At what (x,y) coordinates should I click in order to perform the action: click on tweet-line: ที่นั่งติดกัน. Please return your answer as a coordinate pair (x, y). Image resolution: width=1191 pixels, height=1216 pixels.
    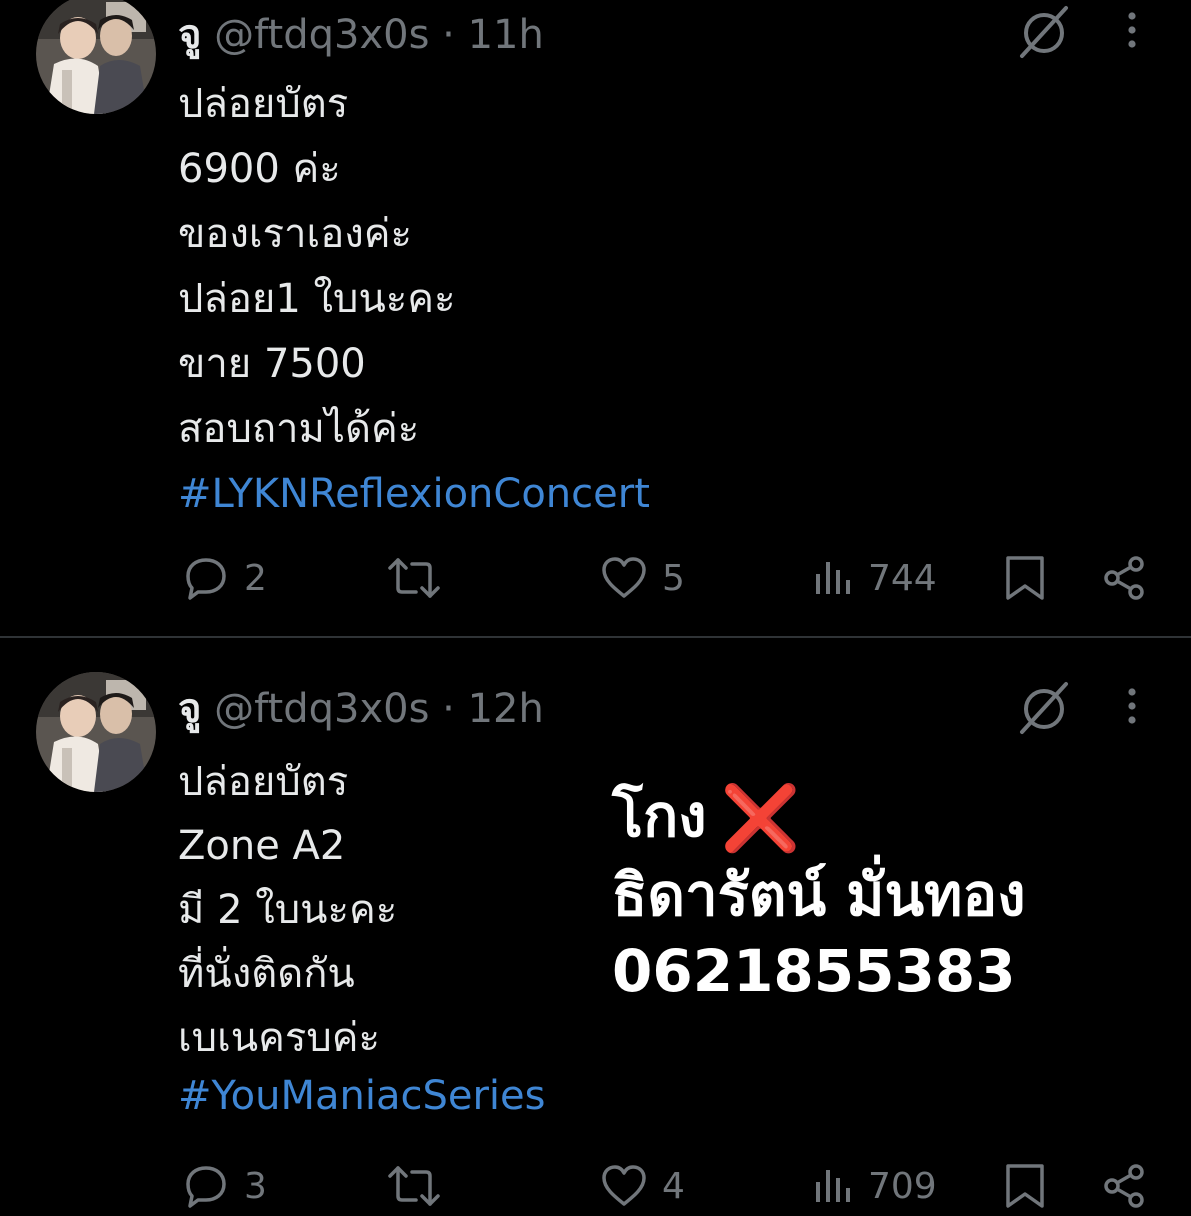
    Looking at the image, I should click on (266, 974).